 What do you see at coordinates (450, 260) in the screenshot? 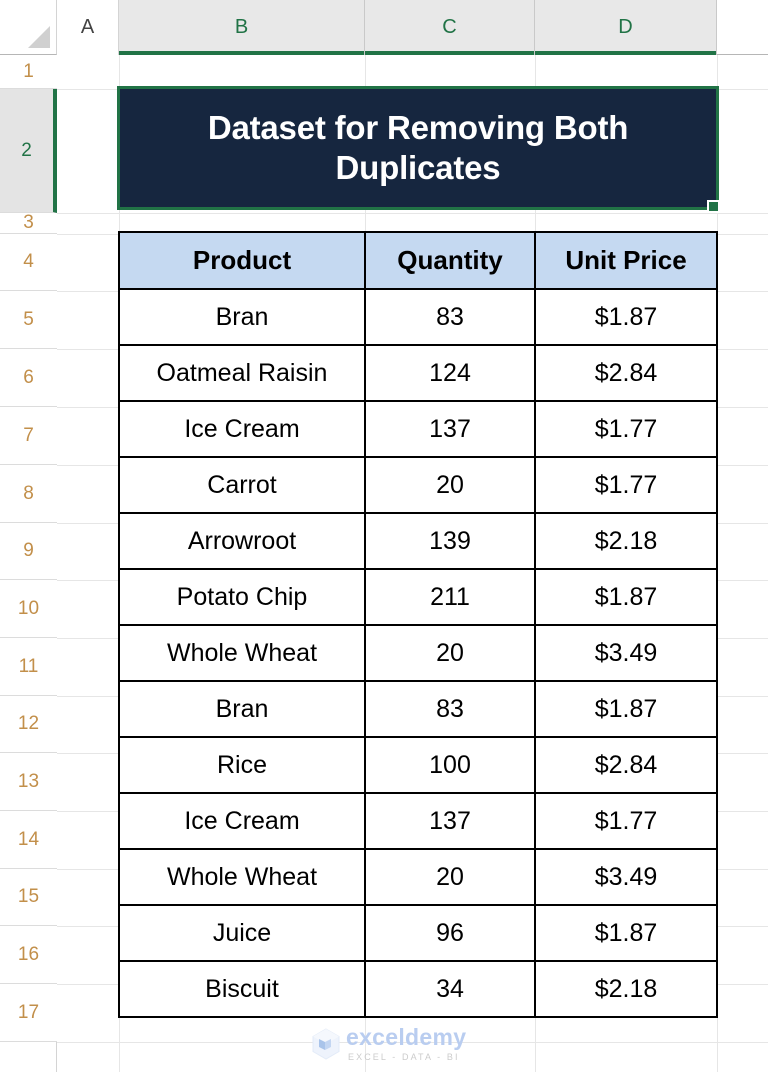
I see `column-header-quantity: Quantity` at bounding box center [450, 260].